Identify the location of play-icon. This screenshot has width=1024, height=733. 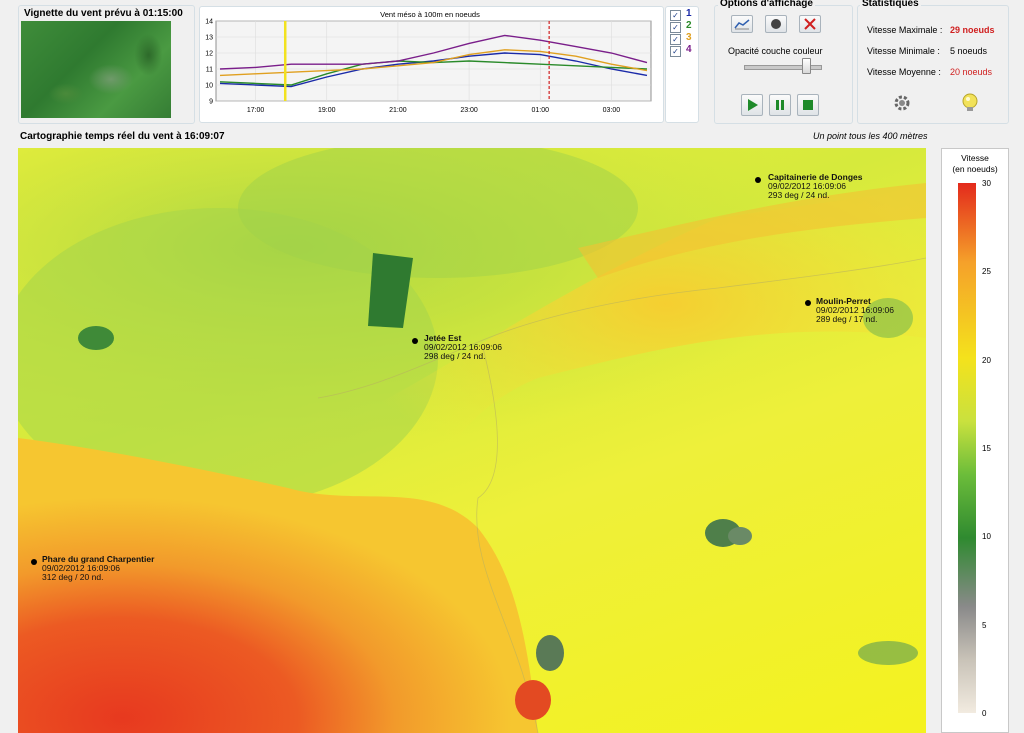
(753, 105).